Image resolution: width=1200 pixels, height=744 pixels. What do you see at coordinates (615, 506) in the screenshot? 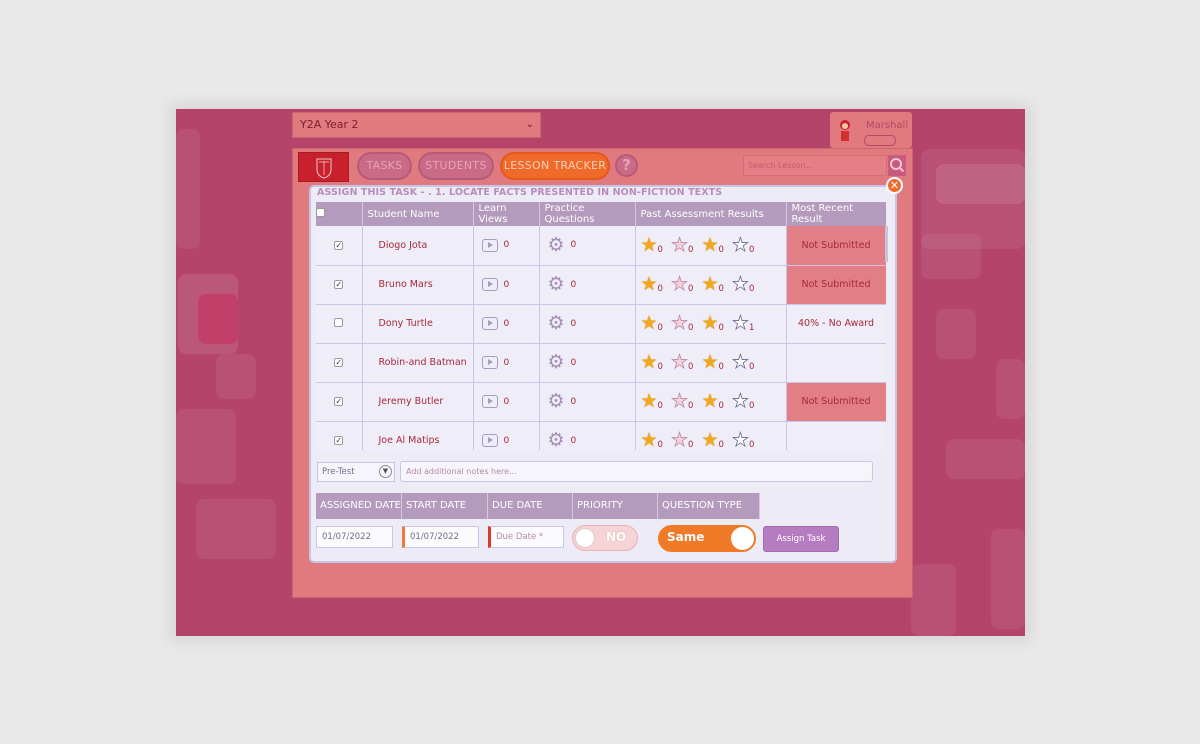
I see `priority-label: PRIORITY` at bounding box center [615, 506].